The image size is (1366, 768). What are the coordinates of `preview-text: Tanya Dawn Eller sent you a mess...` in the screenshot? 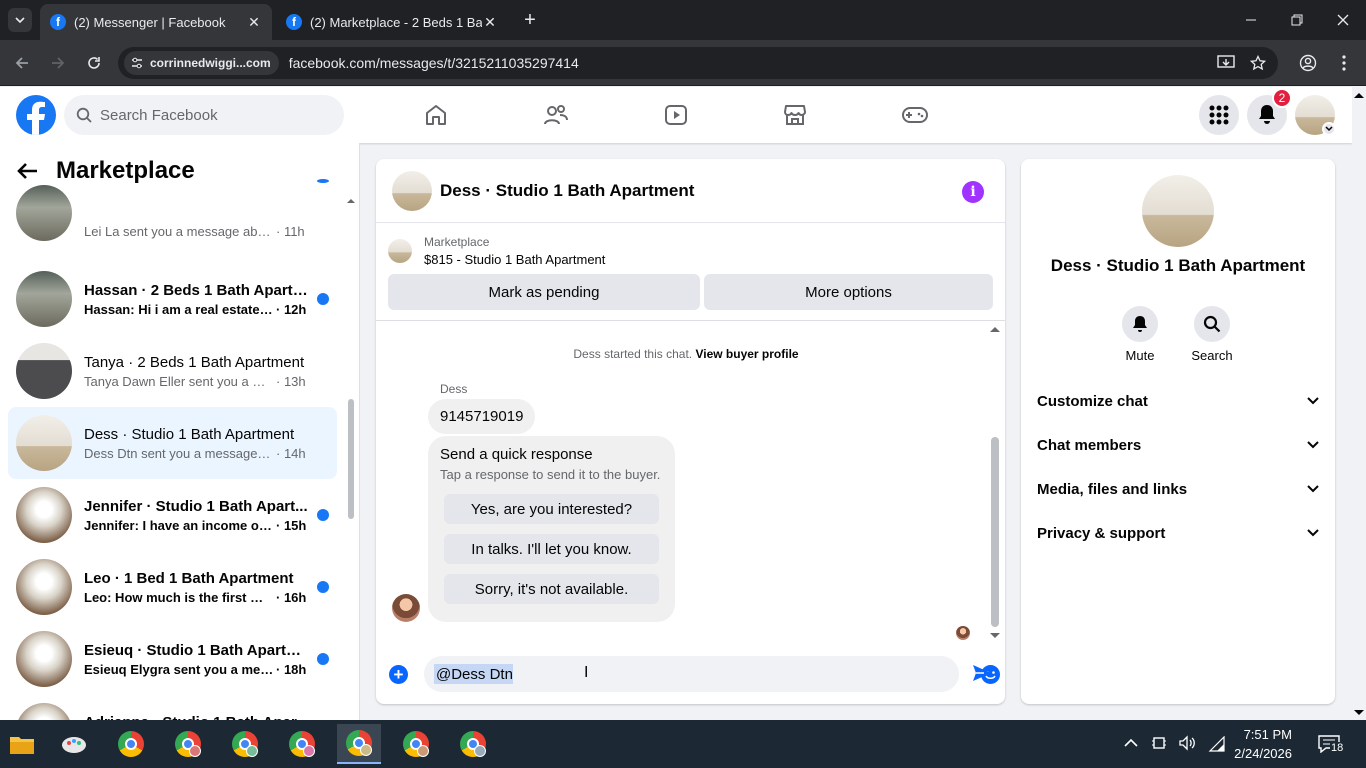 It's located at (179, 381).